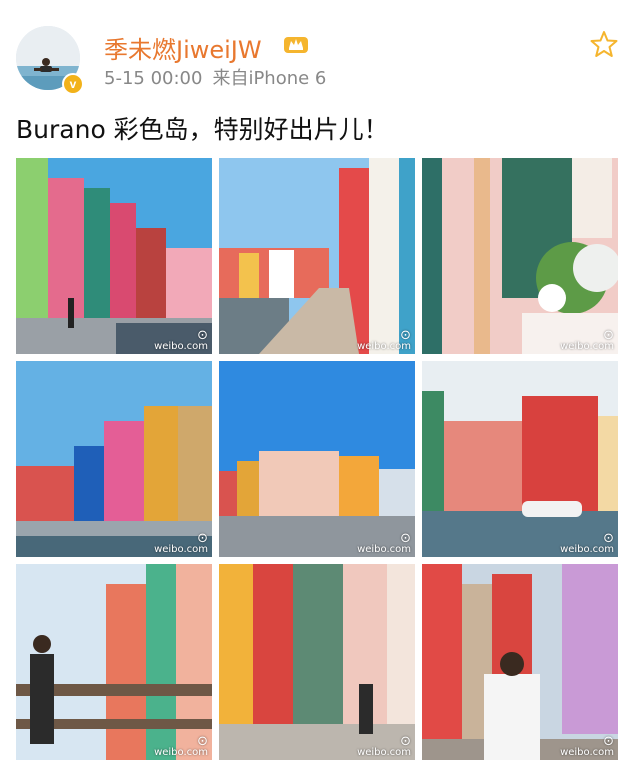 The image size is (640, 772). I want to click on post-meta: 5-15 00:00 来自iPhone 6, so click(220, 77).